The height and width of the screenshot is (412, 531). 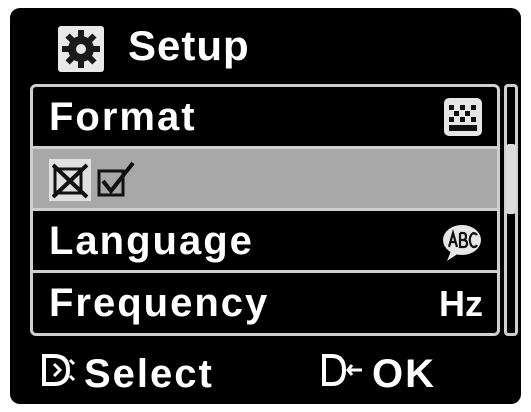 What do you see at coordinates (462, 244) in the screenshot?
I see `abc-bubble-icon` at bounding box center [462, 244].